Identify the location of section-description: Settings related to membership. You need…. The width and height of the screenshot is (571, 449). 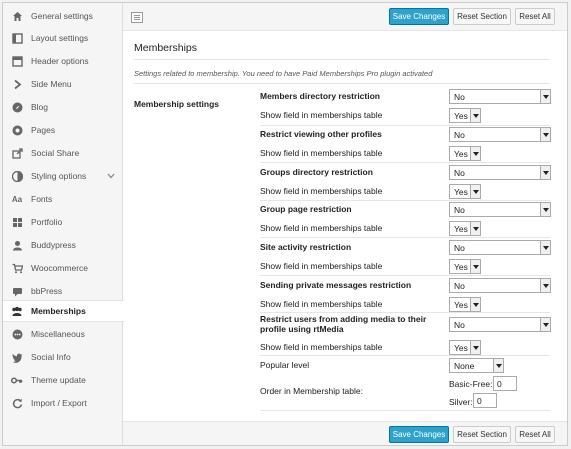
(283, 73).